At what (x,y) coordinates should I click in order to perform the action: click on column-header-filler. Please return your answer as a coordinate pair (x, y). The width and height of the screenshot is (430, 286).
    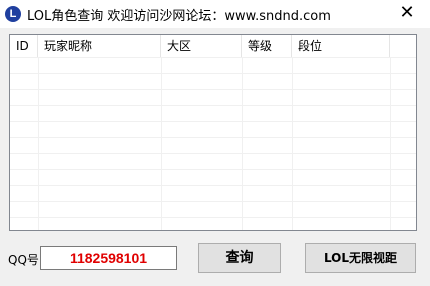
    Looking at the image, I should click on (403, 46).